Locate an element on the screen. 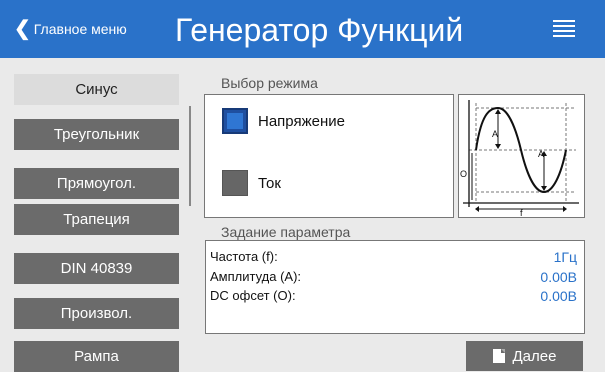  voltage-mode-radio is located at coordinates (235, 121).